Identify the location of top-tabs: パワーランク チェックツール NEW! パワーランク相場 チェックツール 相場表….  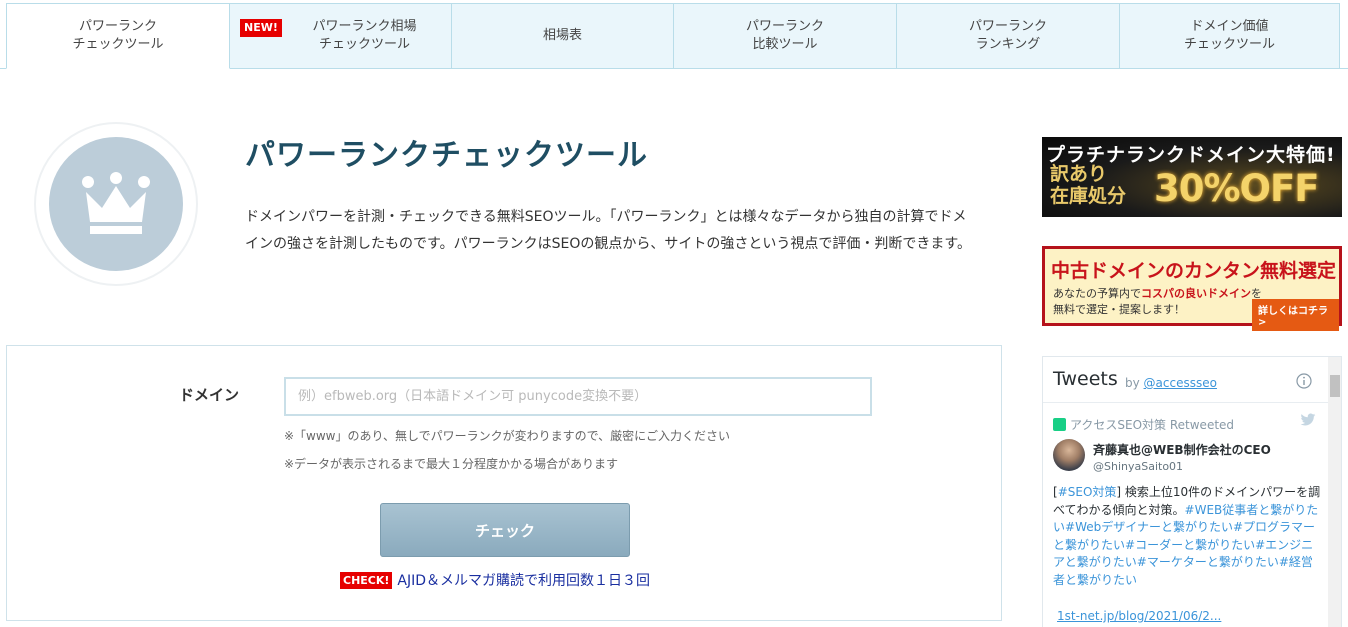
(673, 36).